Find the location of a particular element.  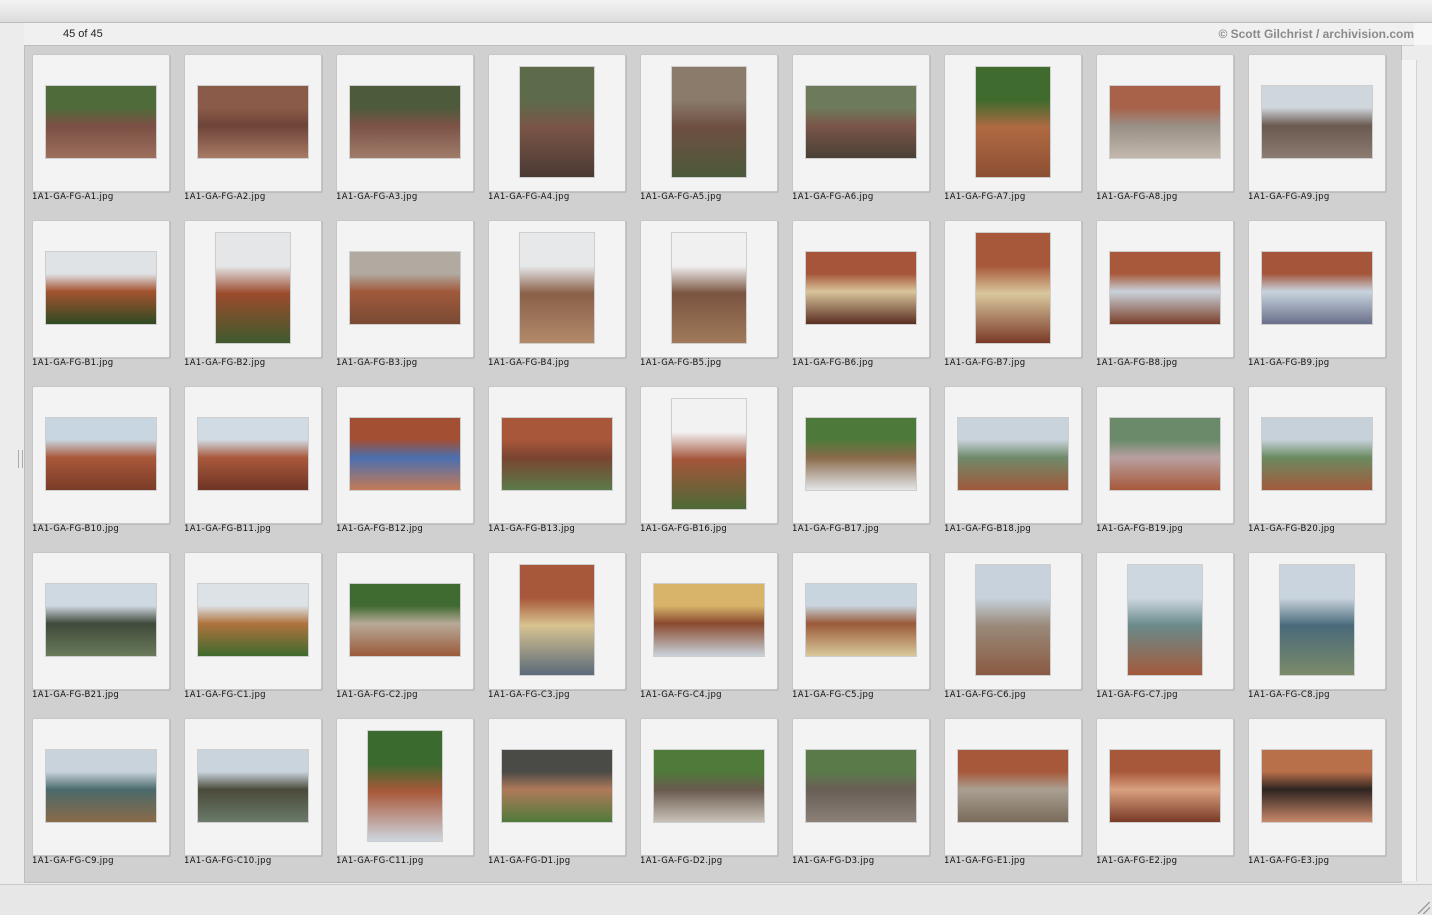

thumbnail-cell: 1A1-GA-FG-A4.jpg is located at coordinates (557, 129).